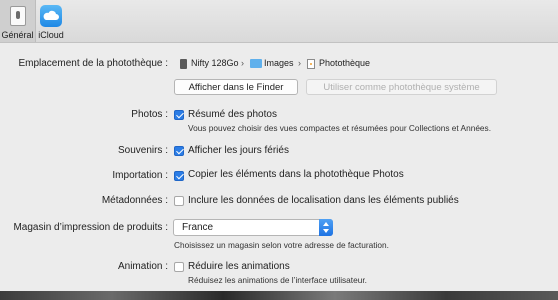  Describe the element at coordinates (236, 87) in the screenshot. I see `show-in-finder-button: Afficher dans le Finder` at that location.